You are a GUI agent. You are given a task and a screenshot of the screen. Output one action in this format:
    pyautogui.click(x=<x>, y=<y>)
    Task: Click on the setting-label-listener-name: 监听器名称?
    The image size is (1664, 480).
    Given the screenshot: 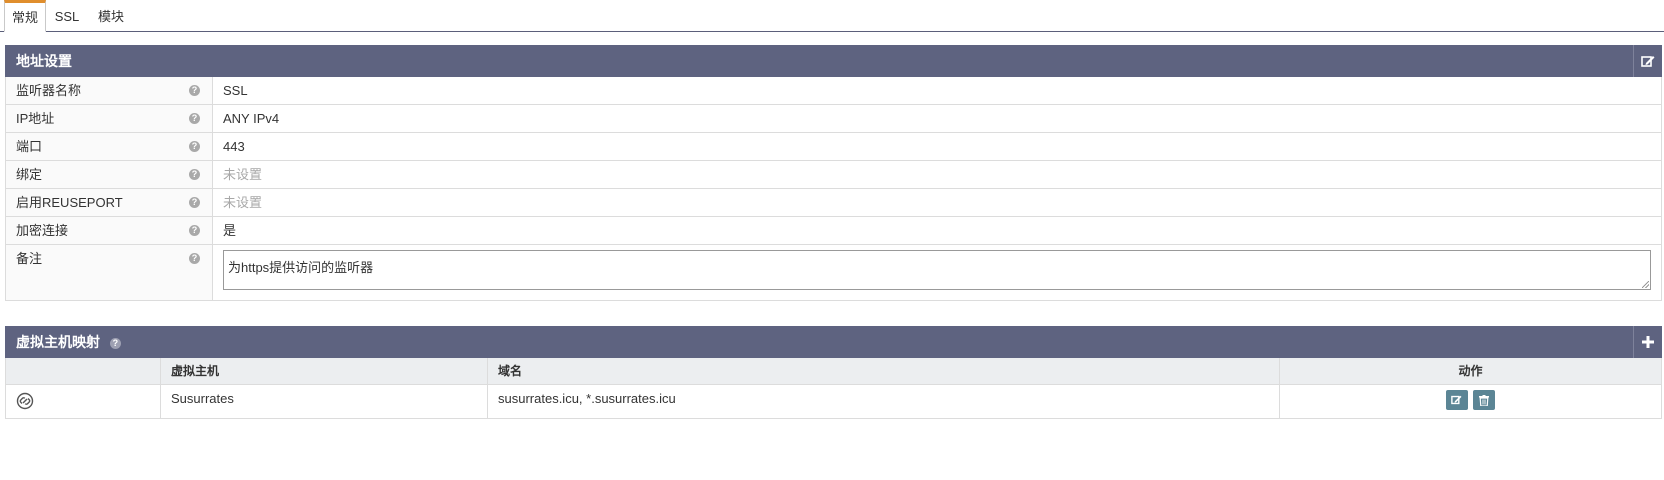 What is the action you would take?
    pyautogui.click(x=109, y=90)
    